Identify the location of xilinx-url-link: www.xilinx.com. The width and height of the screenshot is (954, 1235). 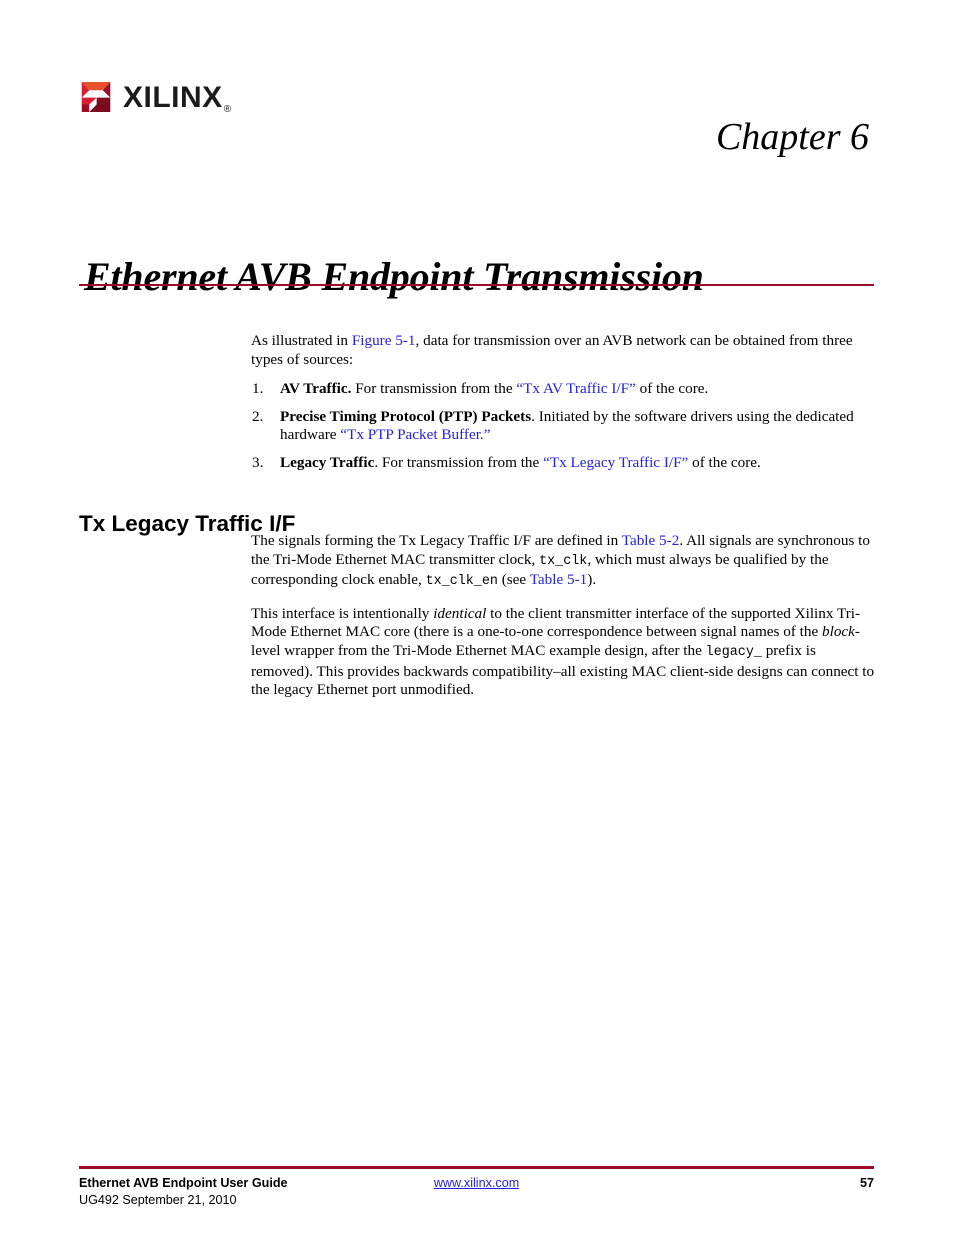
(476, 1183).